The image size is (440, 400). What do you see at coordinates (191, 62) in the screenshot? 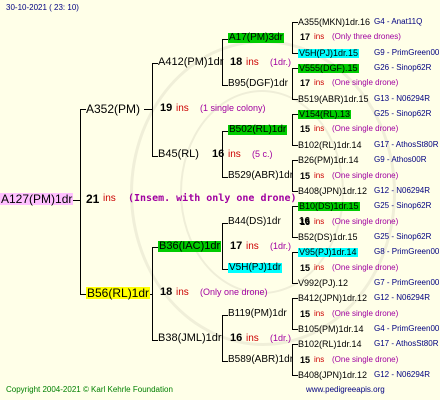
I see `gen2-name: A412(PM)1dr` at bounding box center [191, 62].